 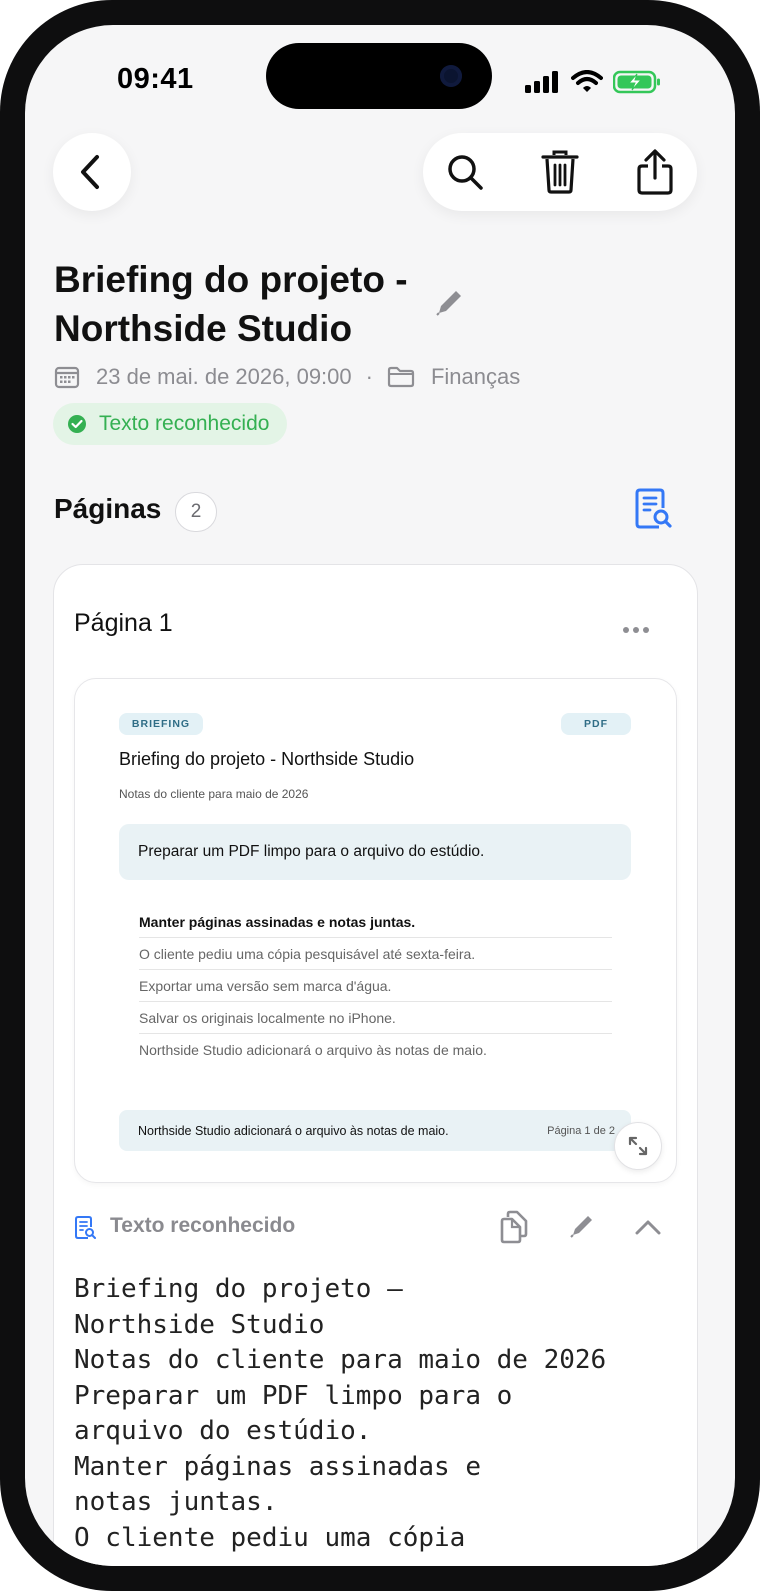 I want to click on edit-title-button, so click(x=449, y=305).